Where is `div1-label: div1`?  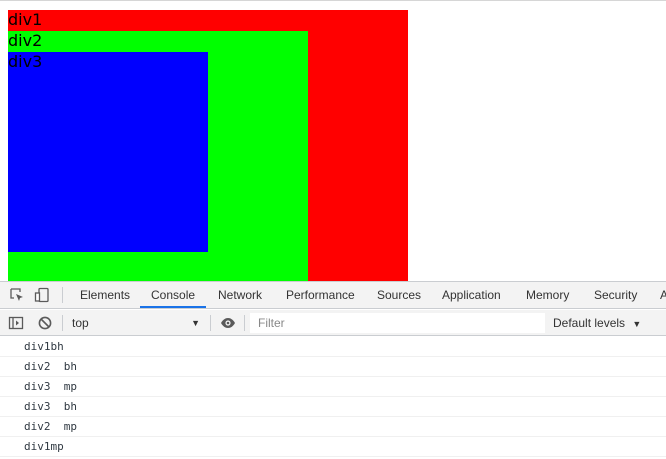
div1-label: div1 is located at coordinates (25, 19).